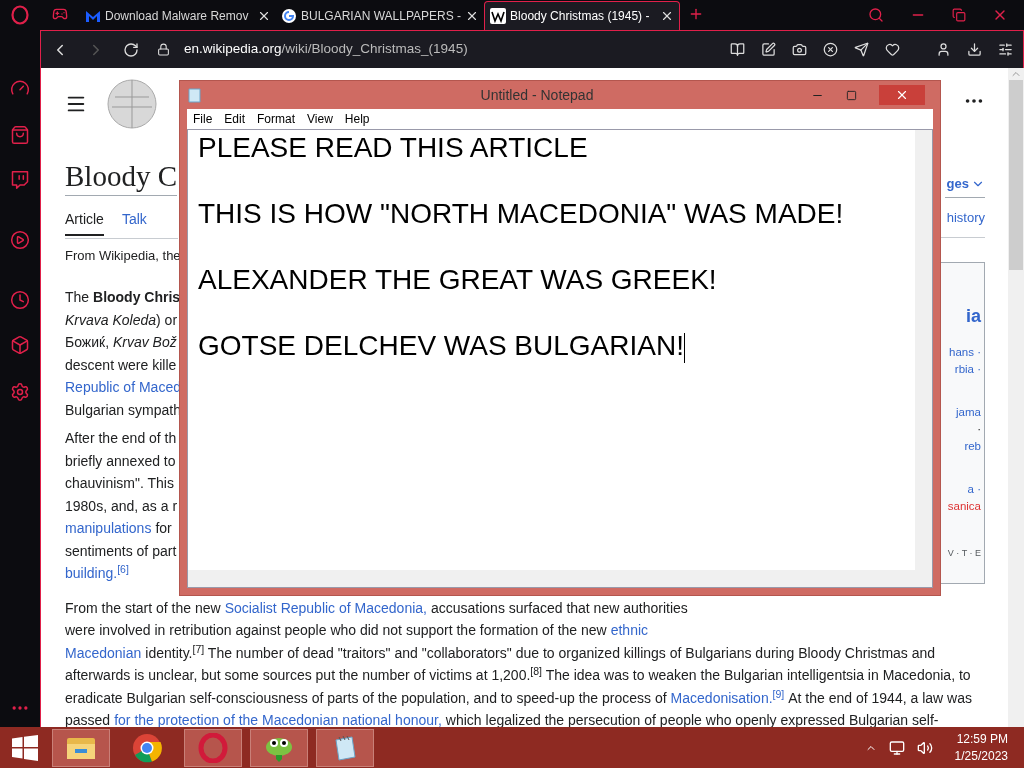 The width and height of the screenshot is (1024, 768). What do you see at coordinates (84, 221) in the screenshot?
I see `page-tab: Article` at bounding box center [84, 221].